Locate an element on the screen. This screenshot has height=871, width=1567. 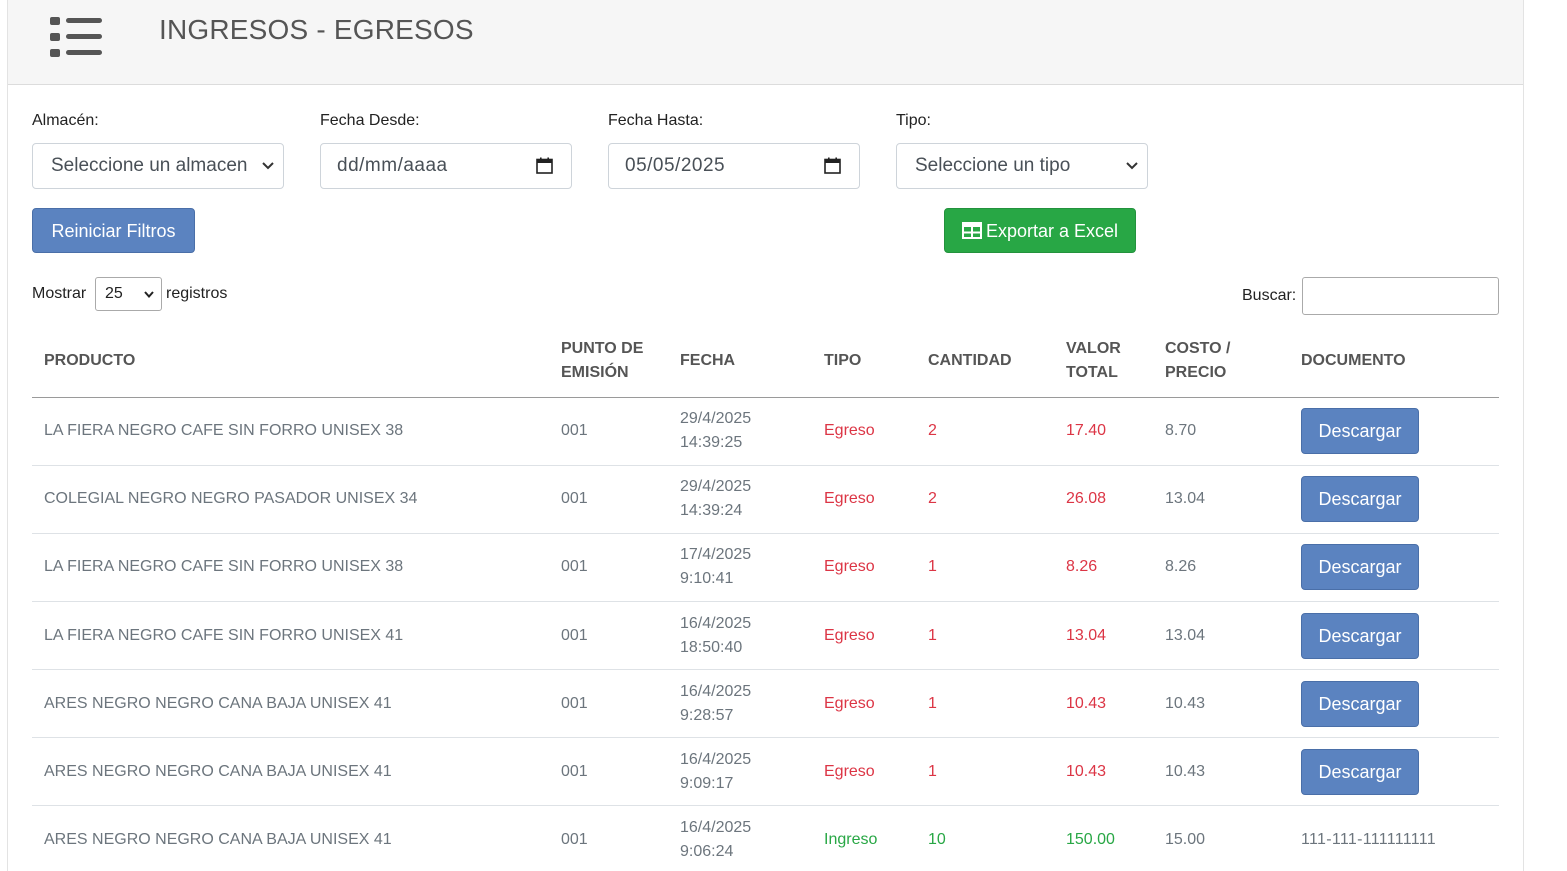
cell-costo: 15.00 is located at coordinates (1185, 839).